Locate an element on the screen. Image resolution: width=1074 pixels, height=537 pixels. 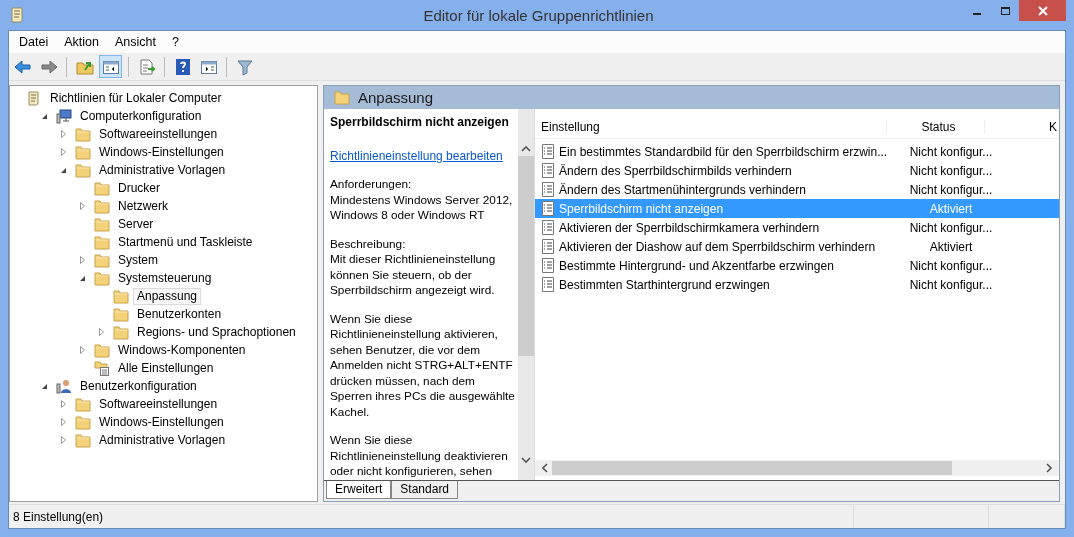
tree-item: Startmenü und Taskleiste is located at coordinates (185, 242).